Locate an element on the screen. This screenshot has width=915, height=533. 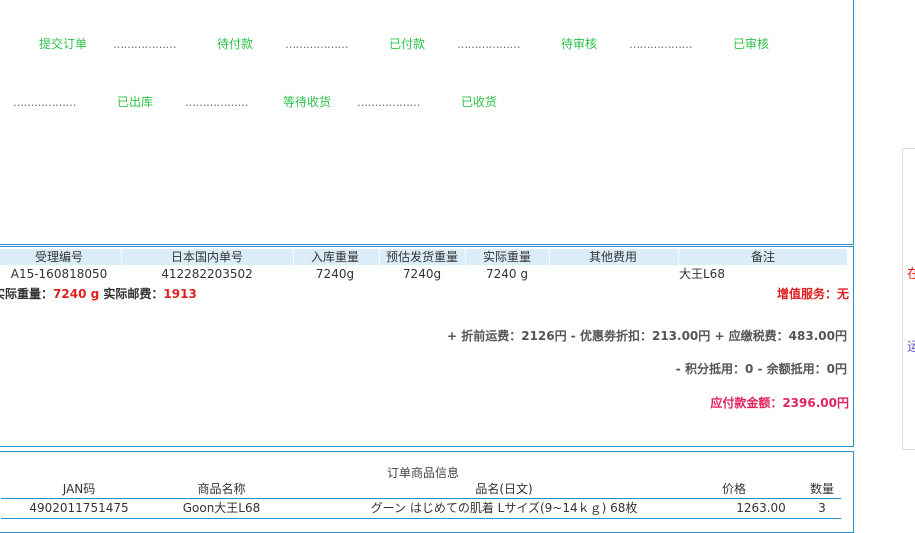
col-header-inbound-weight: 入库重量 is located at coordinates (334, 257).